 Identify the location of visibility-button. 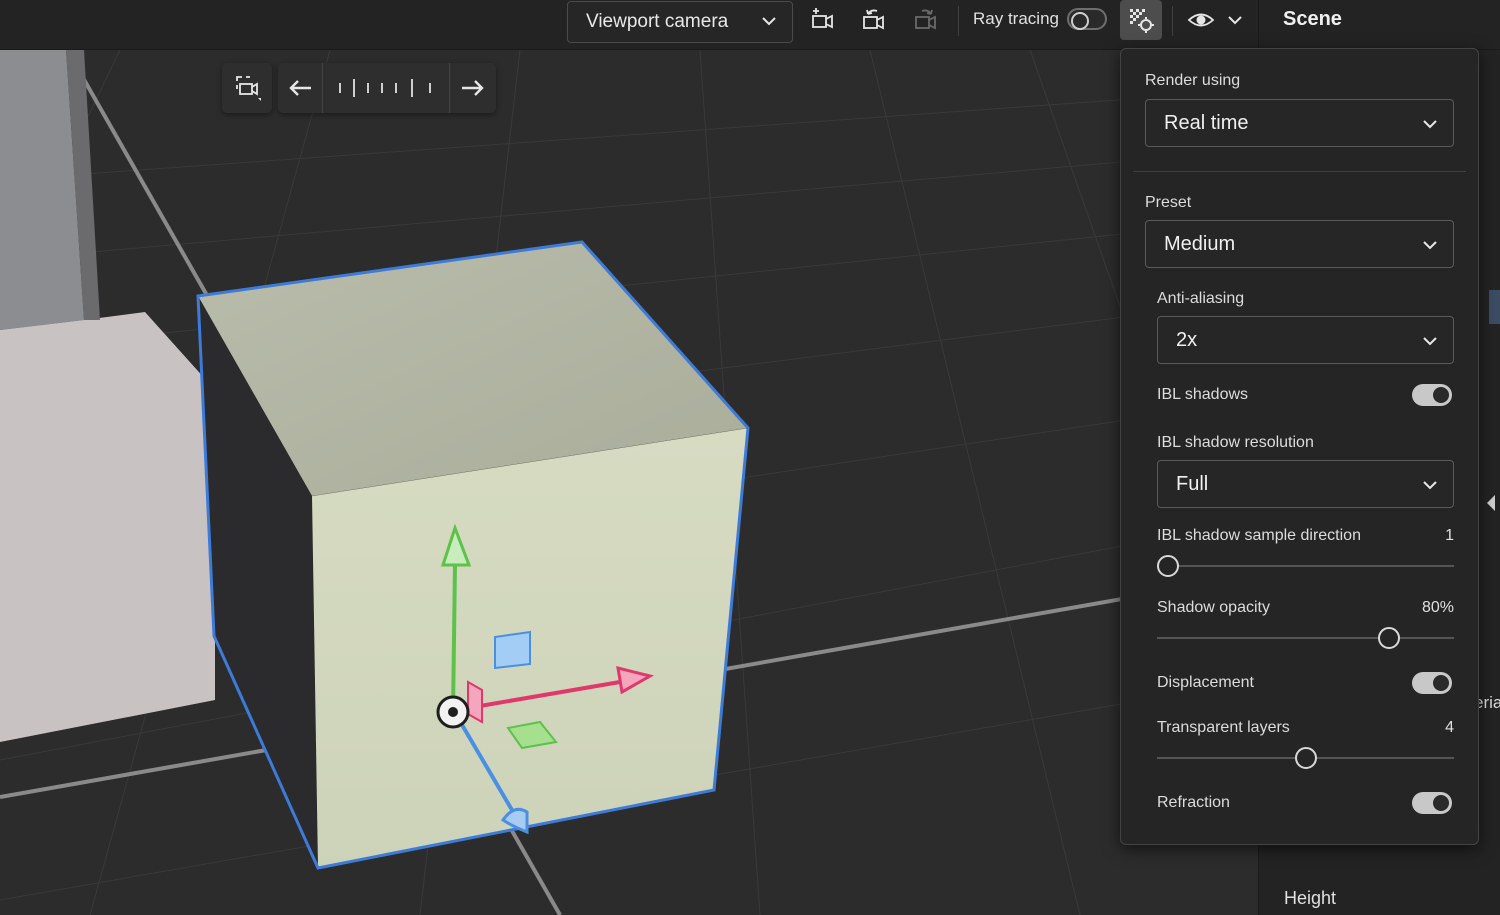
(1201, 20).